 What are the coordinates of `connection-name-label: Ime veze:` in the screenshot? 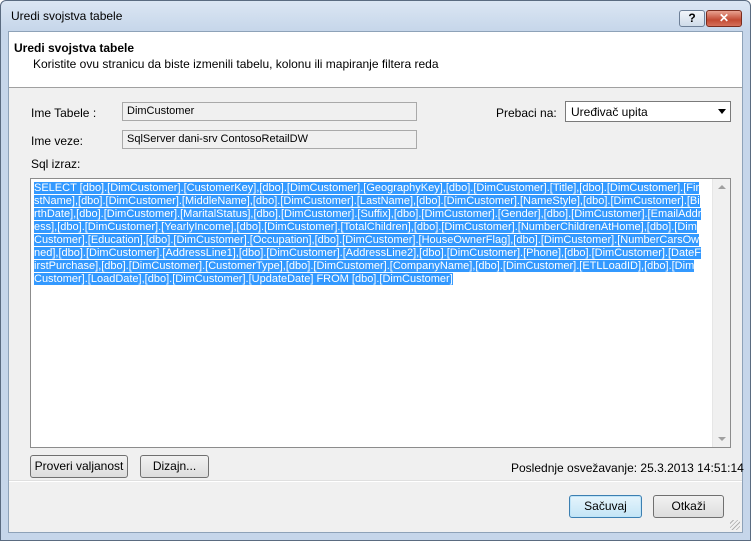 It's located at (57, 141).